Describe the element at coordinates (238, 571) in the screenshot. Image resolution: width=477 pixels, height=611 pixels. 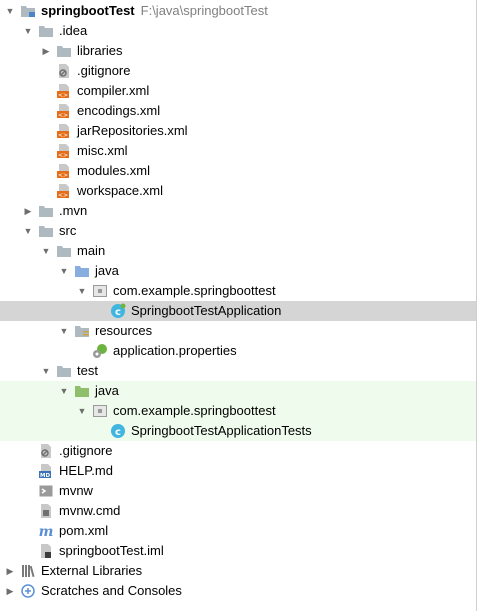
I see `tree-row-external-libraries: ▶ External Libraries` at that location.